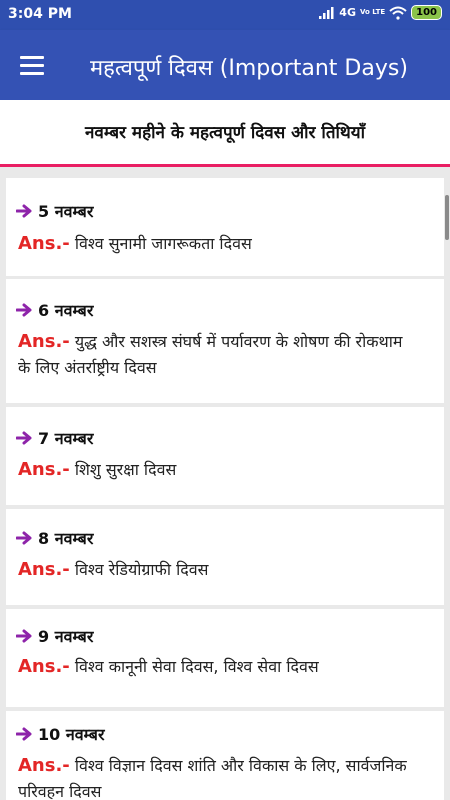 The image size is (450, 800). Describe the element at coordinates (196, 666) in the screenshot. I see `answer-text: विश्व कानूनी सेवा दिवस, विश्व सेवा दिवस` at that location.